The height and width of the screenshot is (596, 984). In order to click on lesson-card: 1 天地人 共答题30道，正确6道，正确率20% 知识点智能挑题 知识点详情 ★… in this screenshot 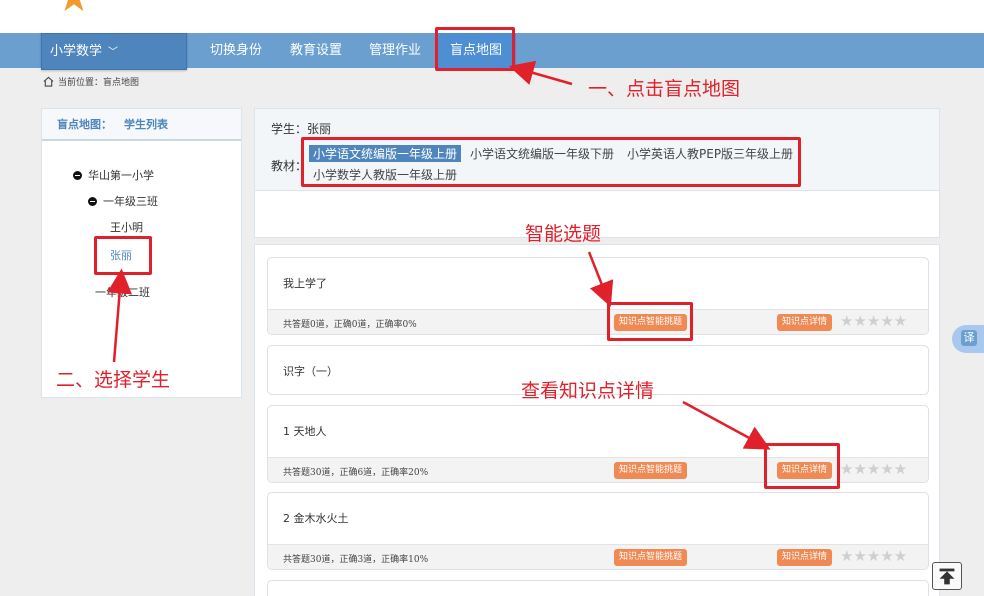, I will do `click(598, 444)`.